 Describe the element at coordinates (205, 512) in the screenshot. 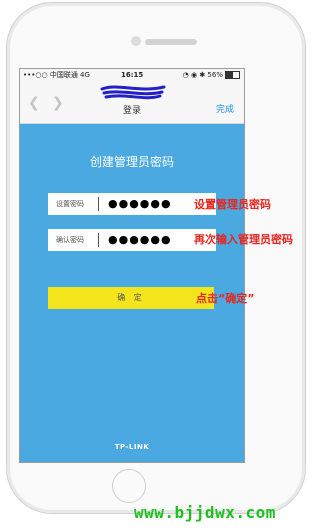

I see `site-watermark: www.bjjdwx.com` at that location.